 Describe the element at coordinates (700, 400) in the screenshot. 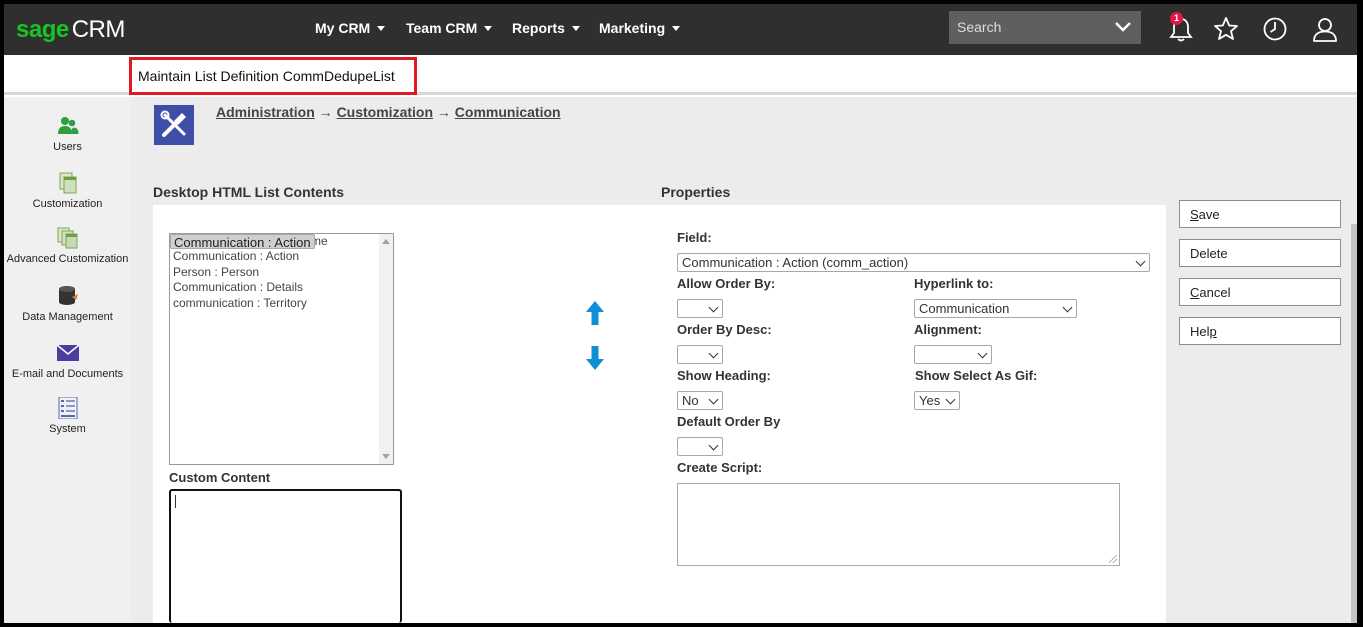

I see `show-heading-select: No` at that location.